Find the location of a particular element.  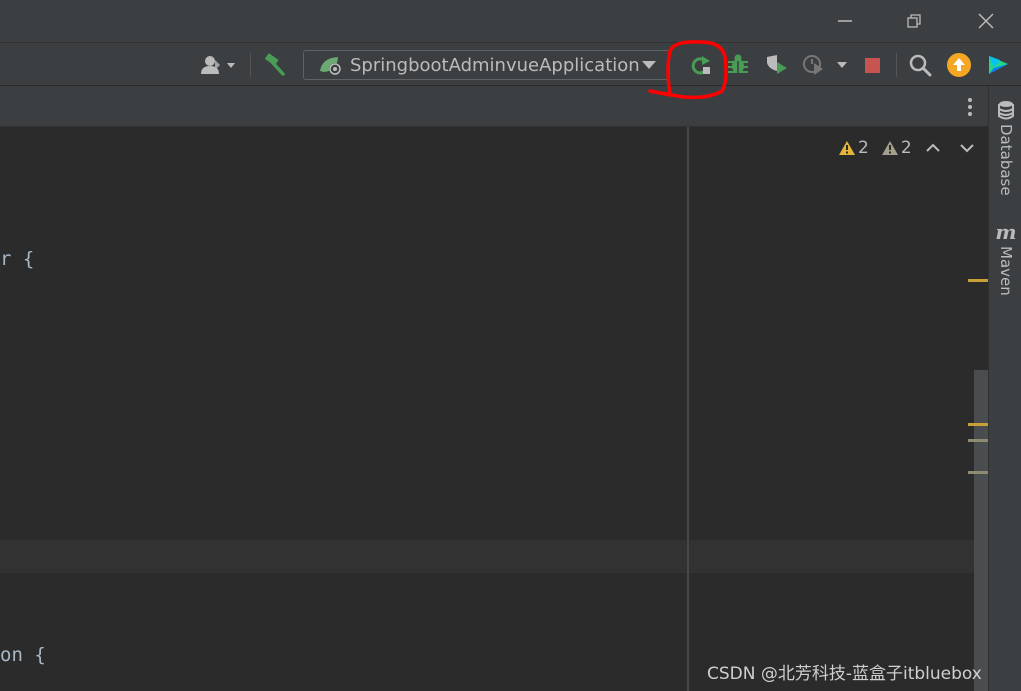

vertical-scrollbar is located at coordinates (981, 530).